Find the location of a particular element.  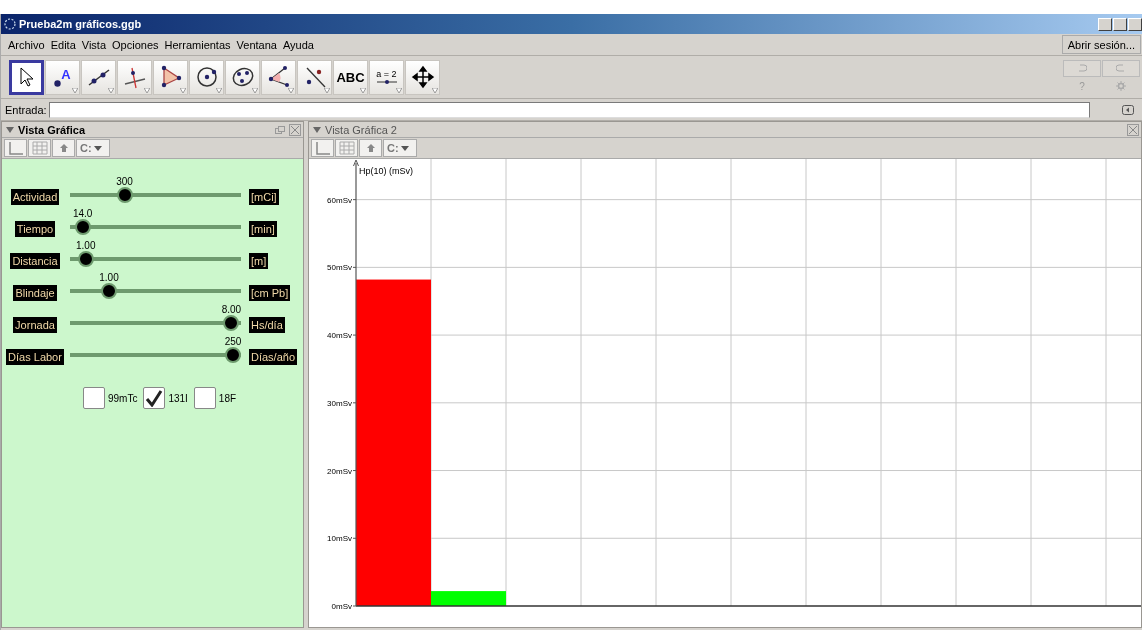

angle-icon is located at coordinates (278, 77).